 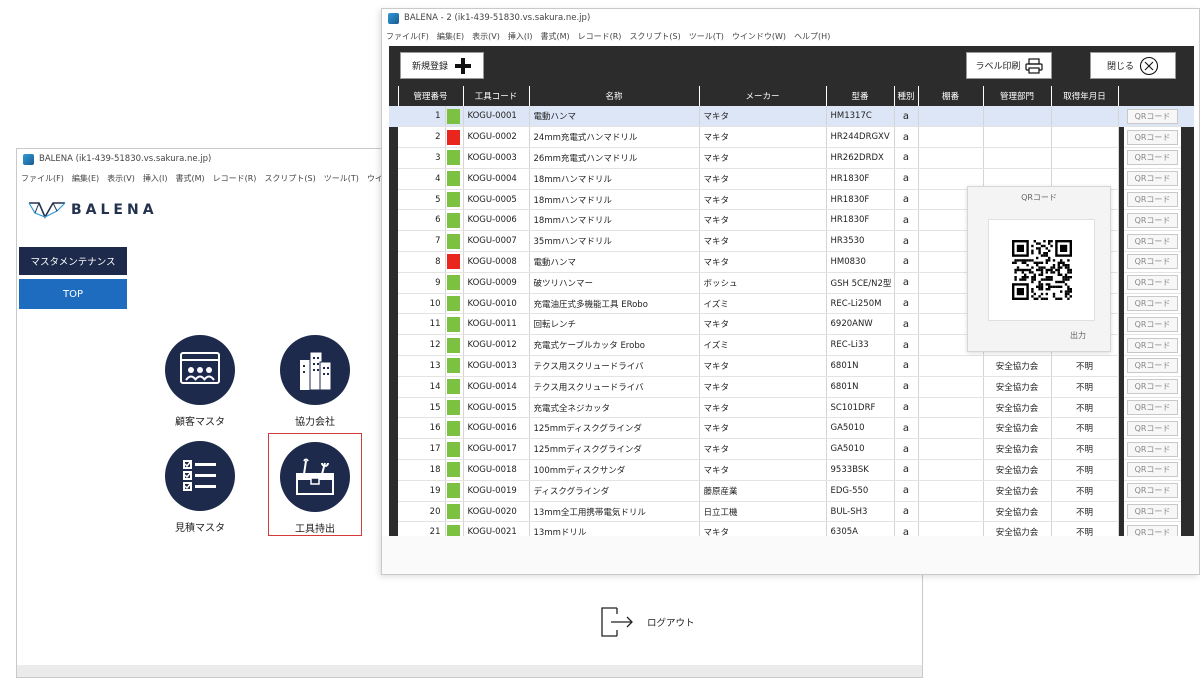 What do you see at coordinates (614, 324) in the screenshot?
I see `cell-name: 回転レンチ` at bounding box center [614, 324].